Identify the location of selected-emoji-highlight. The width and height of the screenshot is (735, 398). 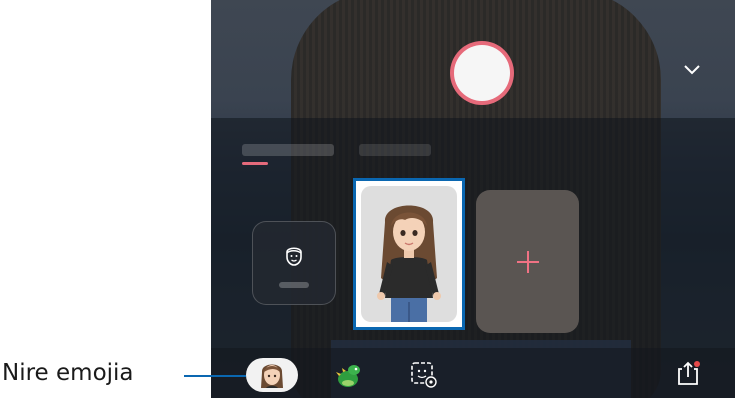
(409, 254).